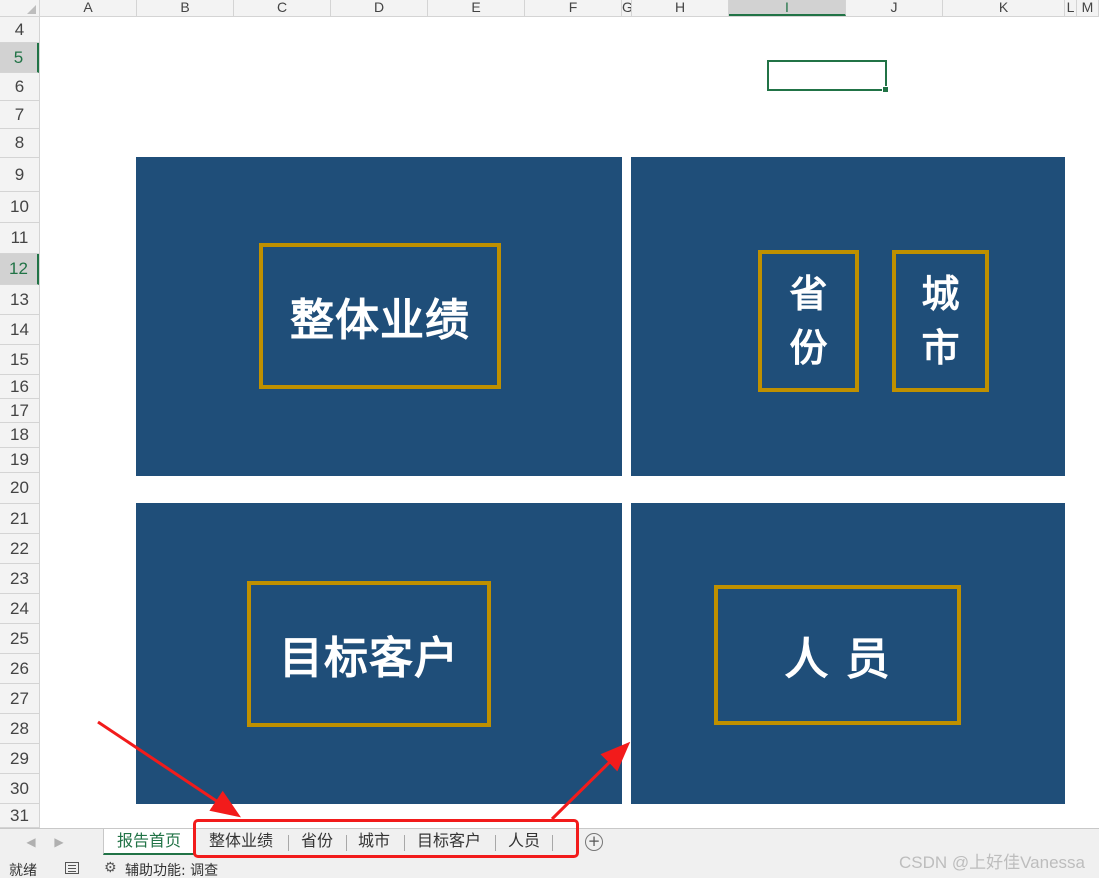  What do you see at coordinates (23, 871) in the screenshot?
I see `status-ready-text: 就绪` at bounding box center [23, 871].